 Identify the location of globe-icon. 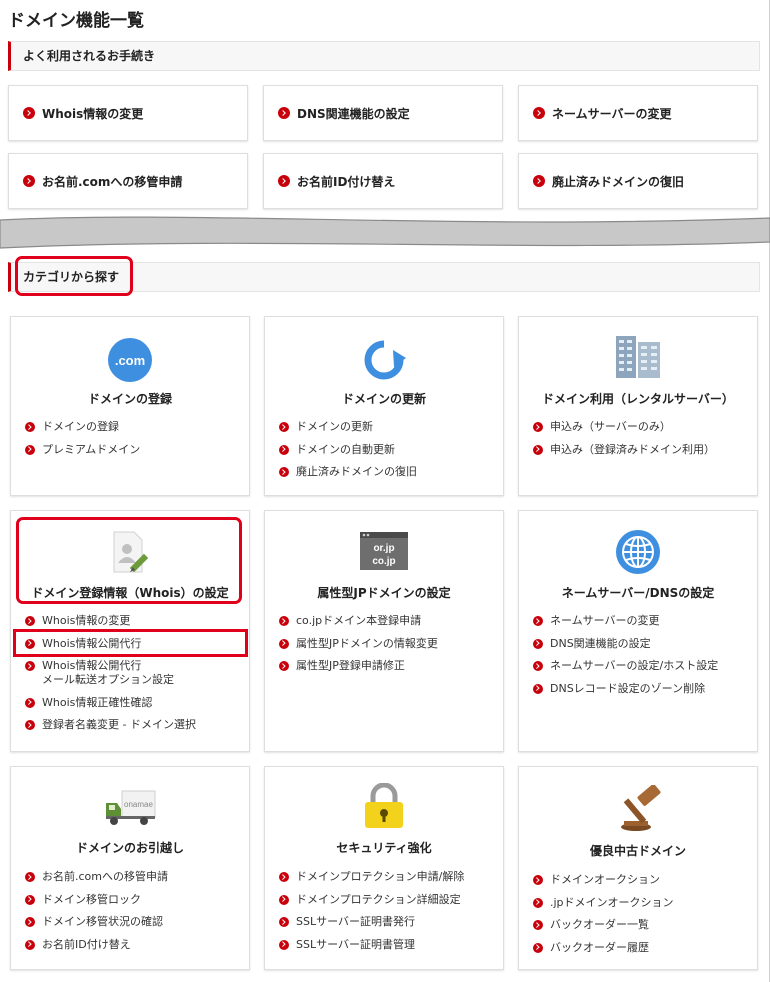
(638, 552).